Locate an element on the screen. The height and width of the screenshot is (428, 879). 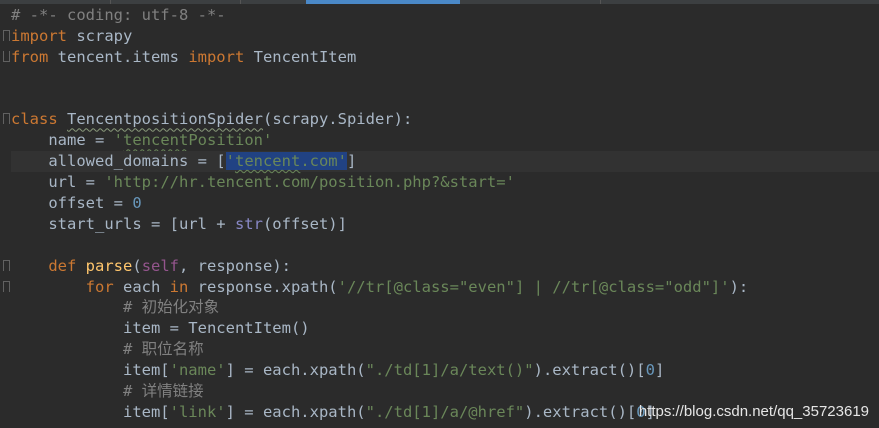
code-text: tencent.items is located at coordinates (118, 56).